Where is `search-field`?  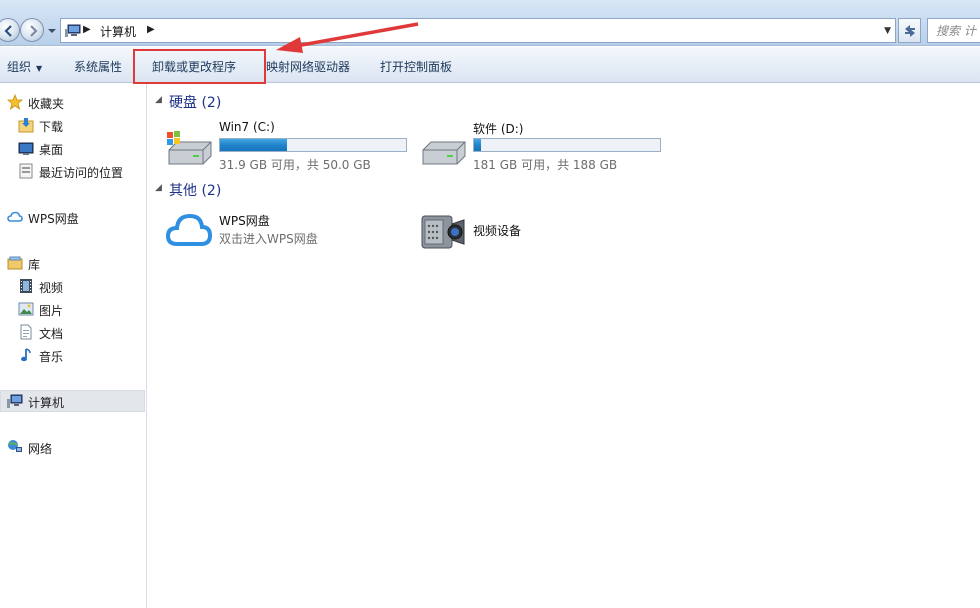
search-field is located at coordinates (953, 30).